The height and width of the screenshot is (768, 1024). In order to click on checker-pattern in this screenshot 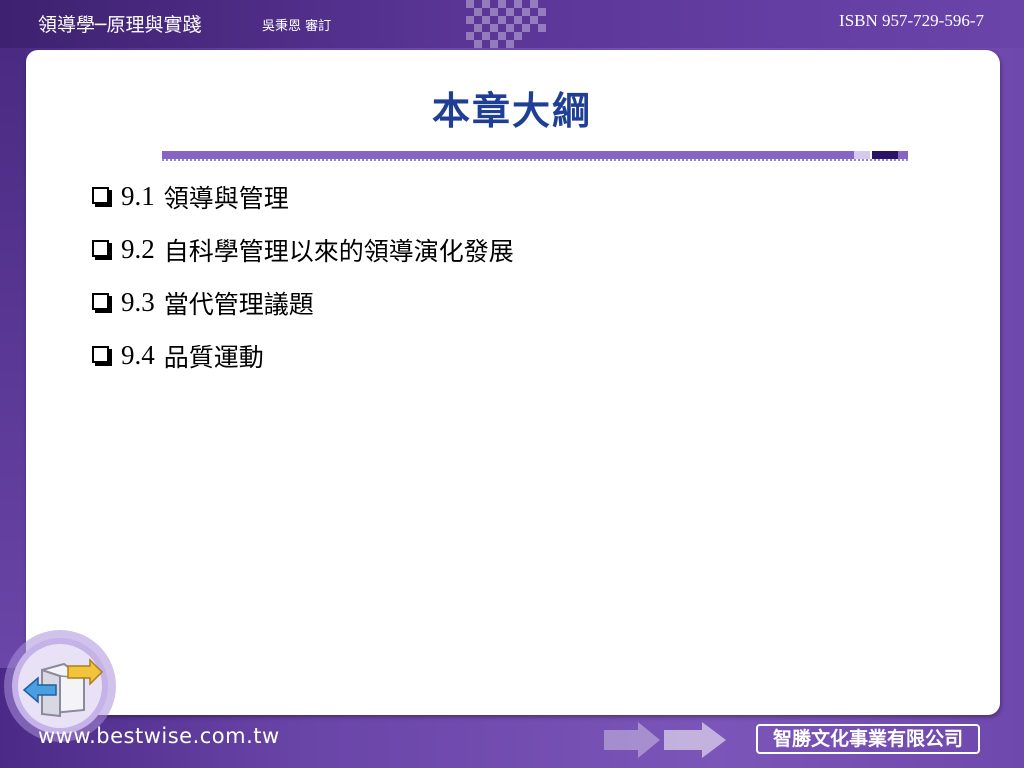, I will do `click(506, 24)`.